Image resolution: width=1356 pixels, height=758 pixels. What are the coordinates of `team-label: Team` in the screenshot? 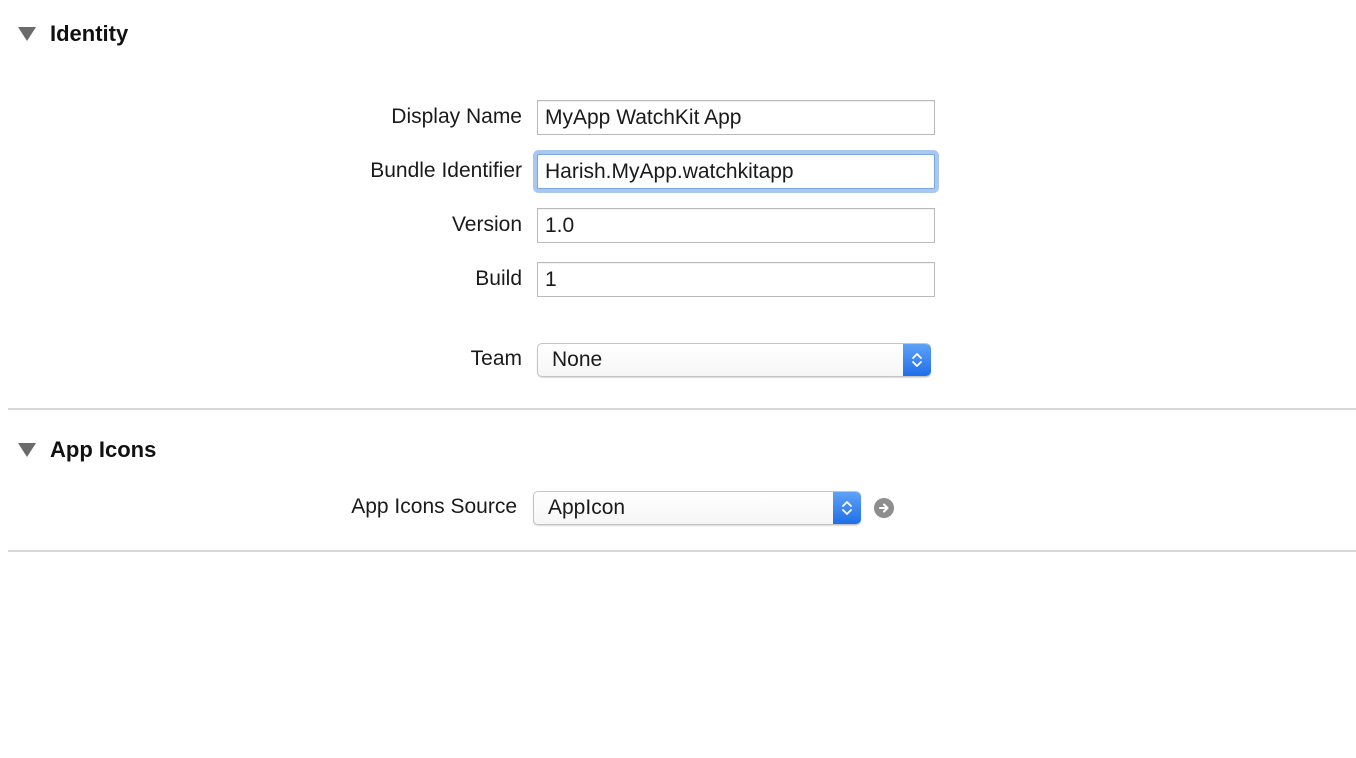 It's located at (496, 358).